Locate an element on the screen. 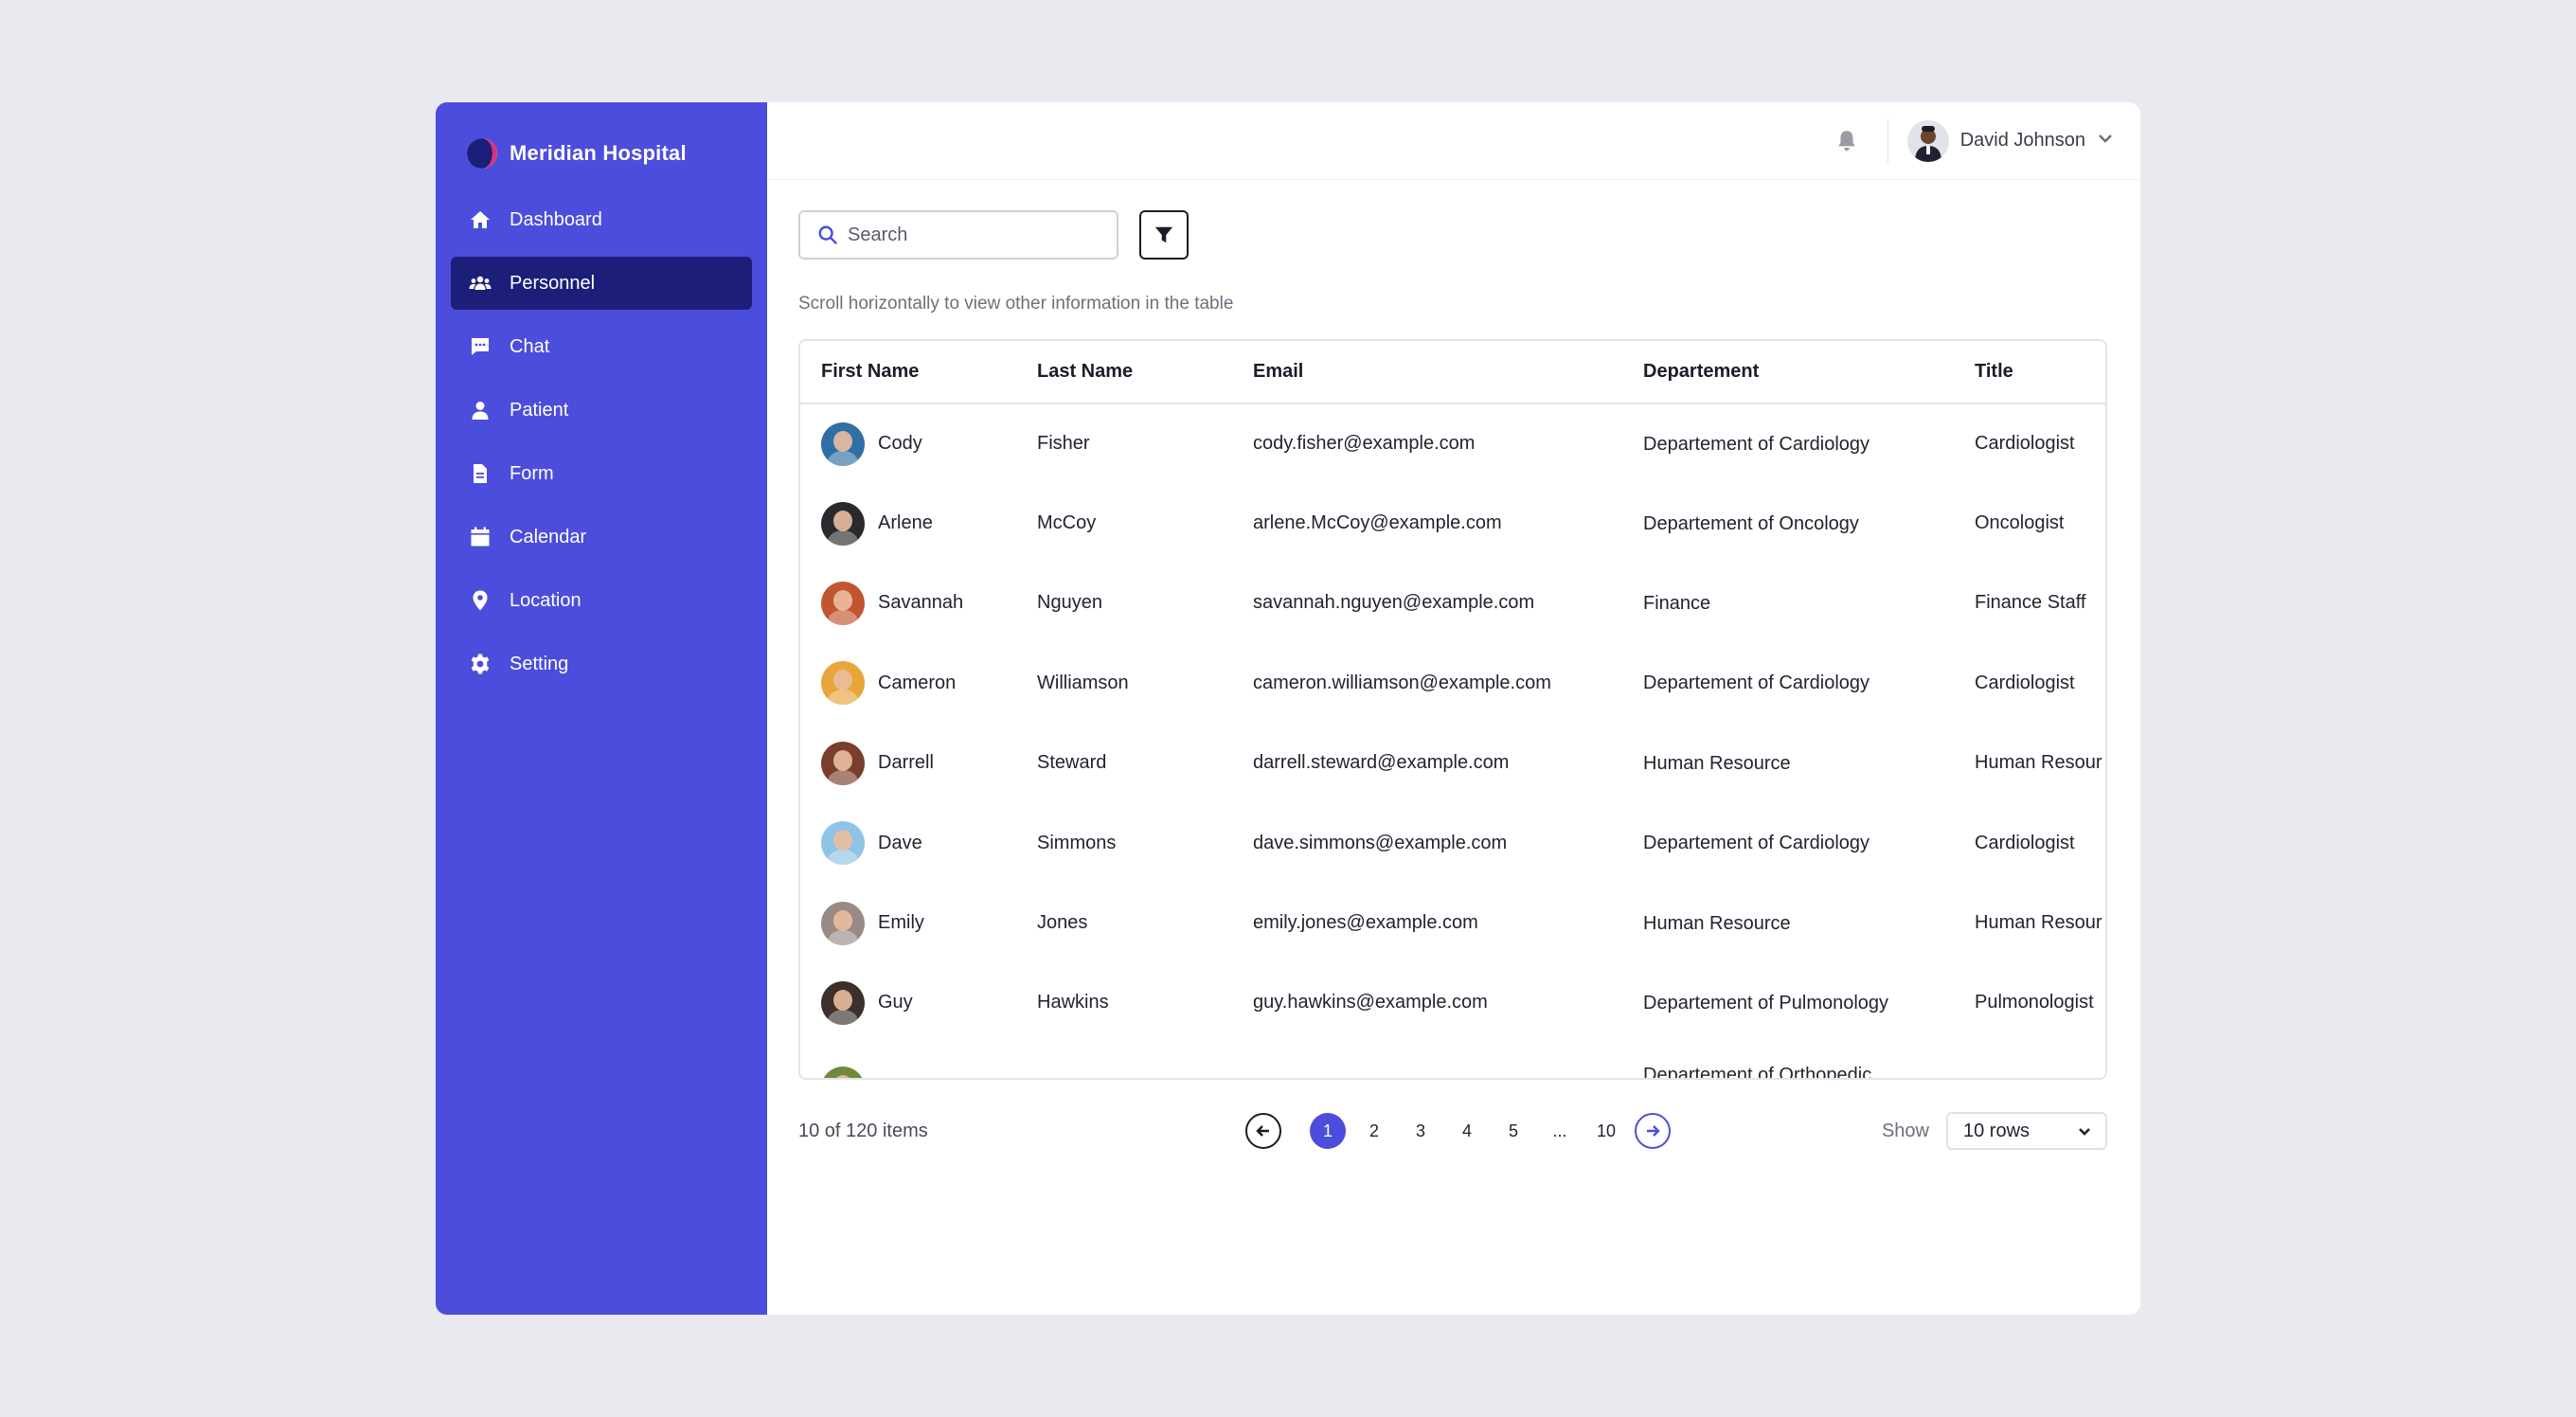 The width and height of the screenshot is (2576, 1417). sidebar-item-personnel: Personnel is located at coordinates (601, 283).